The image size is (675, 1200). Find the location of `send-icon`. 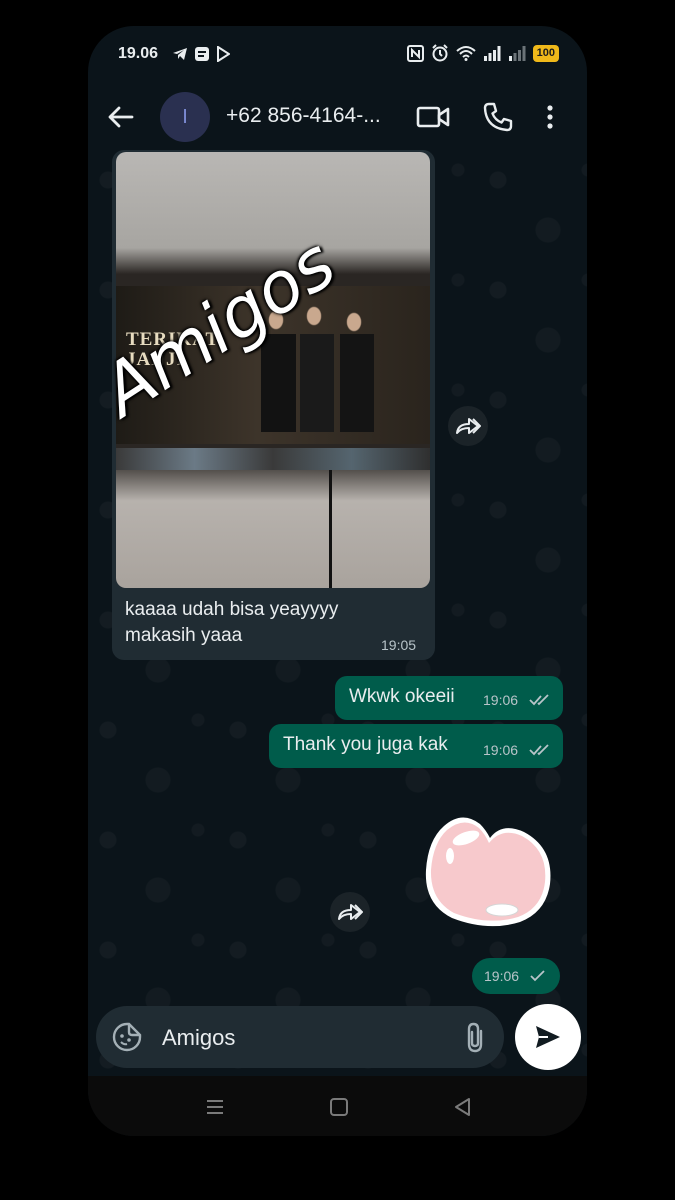

send-icon is located at coordinates (548, 1037).